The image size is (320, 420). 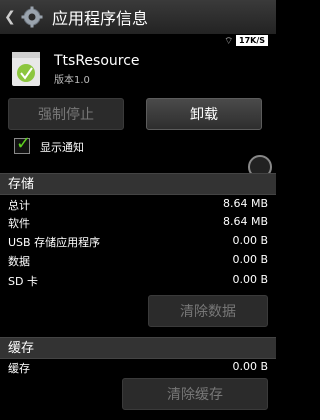 What do you see at coordinates (138, 224) in the screenshot?
I see `storage-row-app: 软件 8.64 MB` at bounding box center [138, 224].